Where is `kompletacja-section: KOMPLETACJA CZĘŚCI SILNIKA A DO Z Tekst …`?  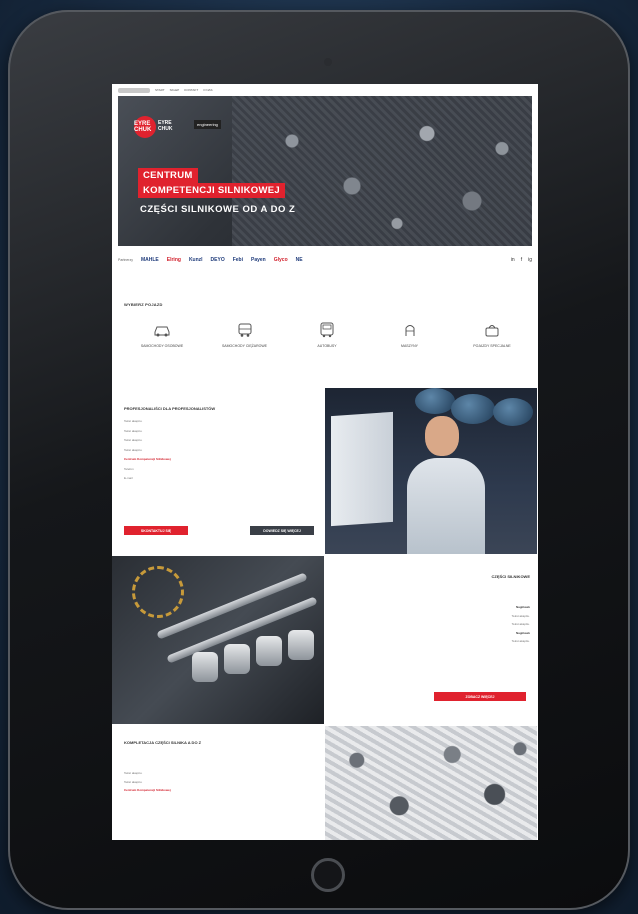
kompletacja-section: KOMPLETACJA CZĘŚCI SILNIKA A DO Z Tekst … is located at coordinates (219, 768).